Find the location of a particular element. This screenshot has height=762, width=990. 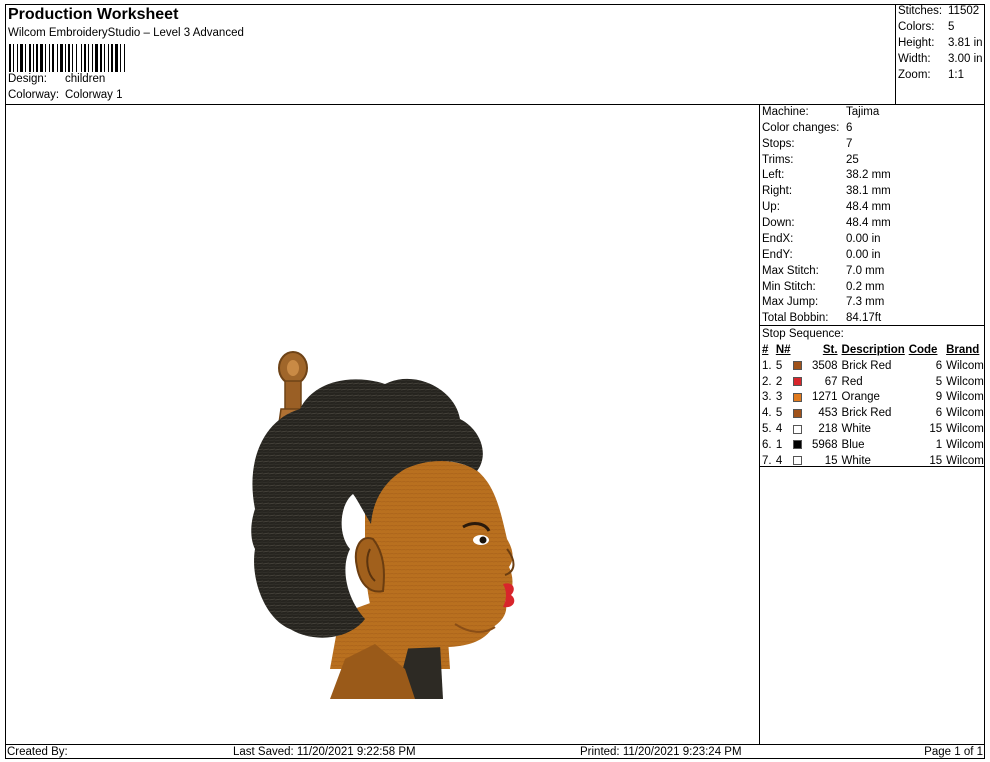

colorway-row: Colorway: Colorway 1 is located at coordinates (65, 95).